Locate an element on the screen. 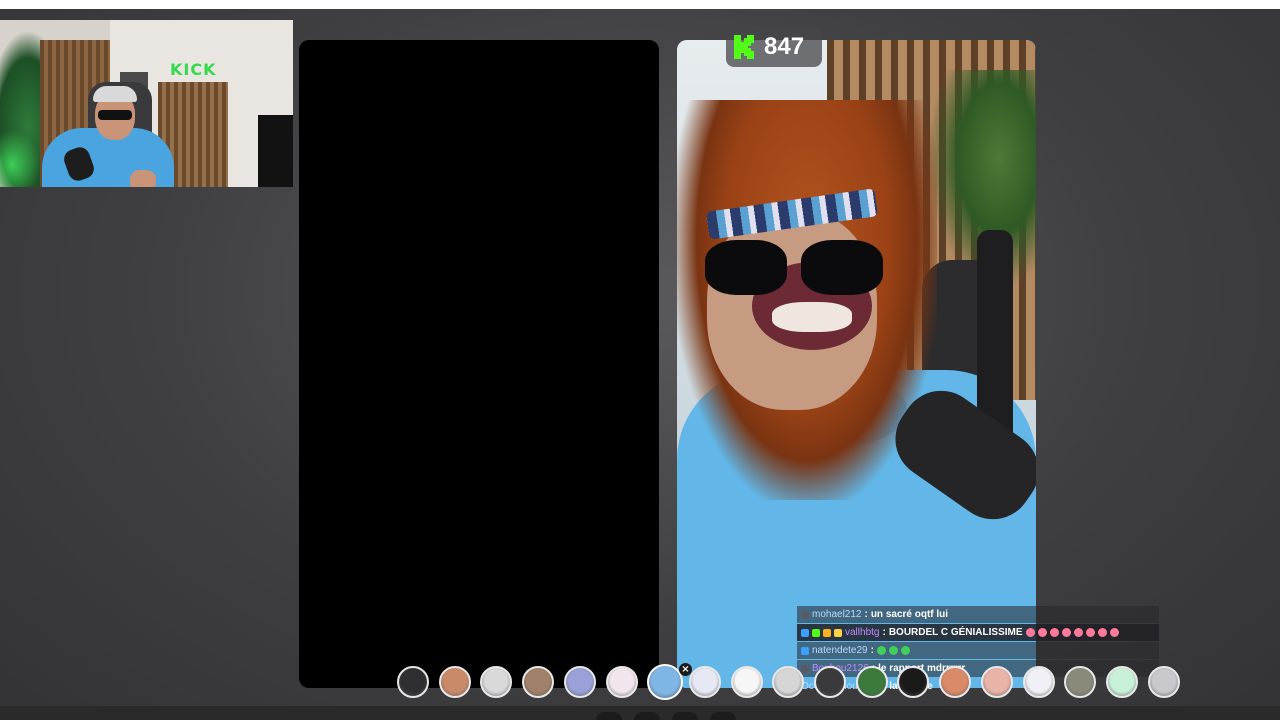 The width and height of the screenshot is (1280, 720). webcam-person-glasses is located at coordinates (115, 115).